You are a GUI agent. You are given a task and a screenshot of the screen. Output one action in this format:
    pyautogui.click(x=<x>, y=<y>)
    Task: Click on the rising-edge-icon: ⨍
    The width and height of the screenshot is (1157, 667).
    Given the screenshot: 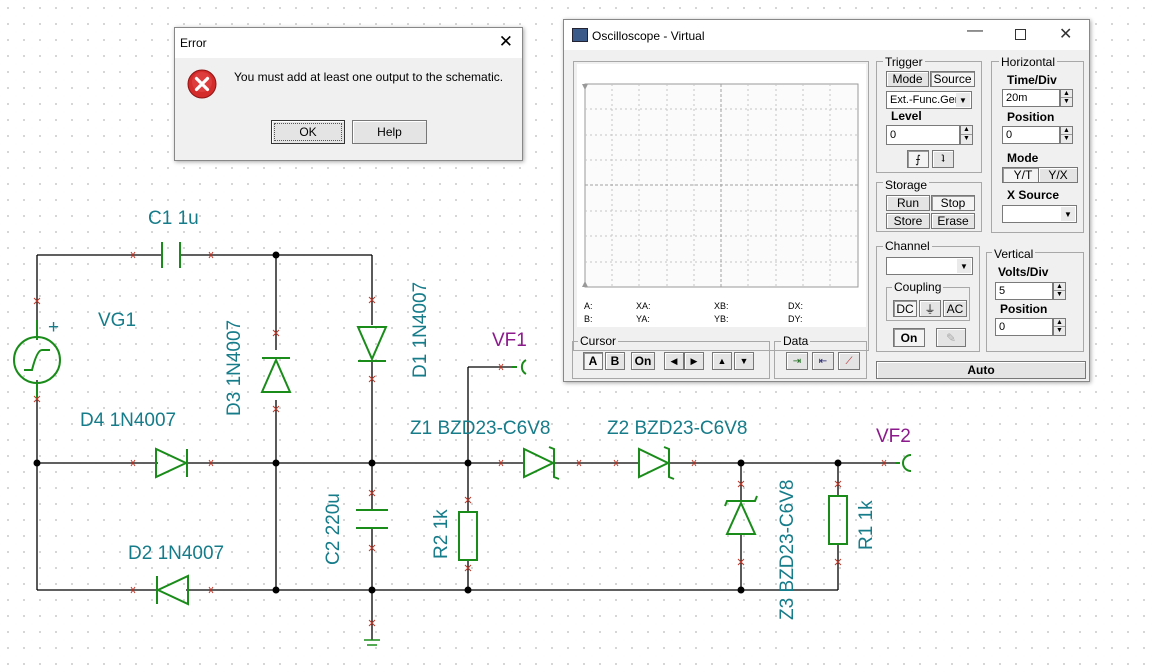 What is the action you would take?
    pyautogui.click(x=918, y=159)
    